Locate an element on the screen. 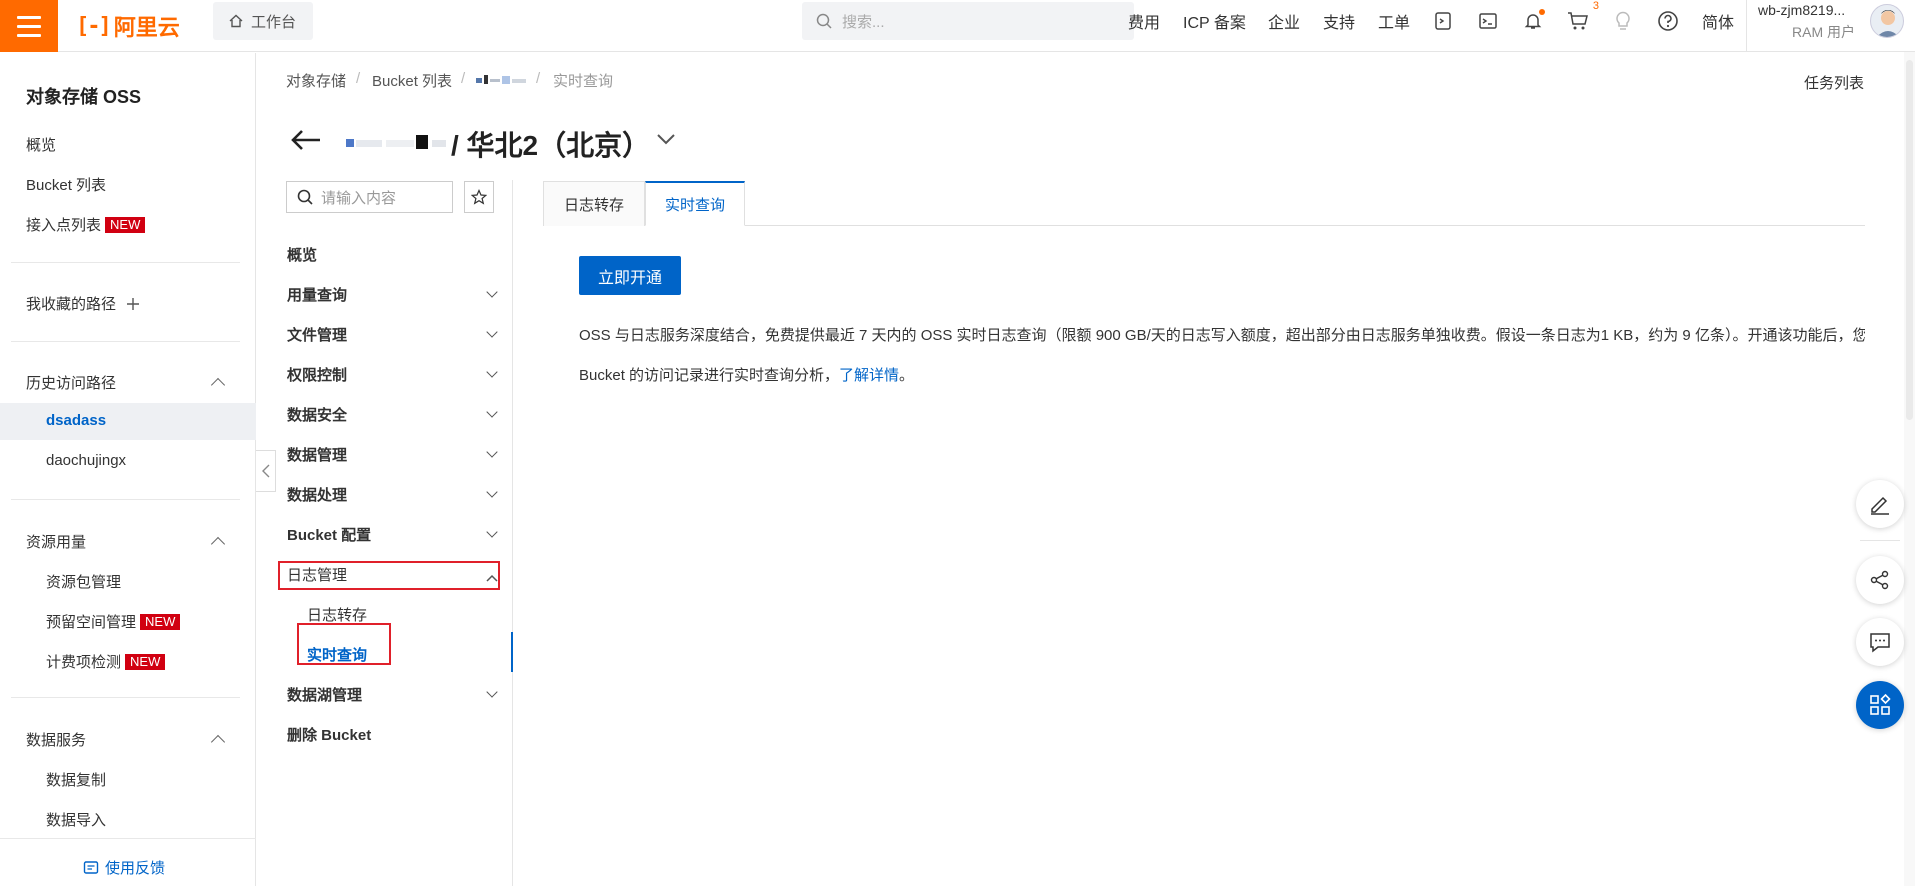 Image resolution: width=1915 pixels, height=886 pixels. nav-support: 支持 is located at coordinates (1339, 21).